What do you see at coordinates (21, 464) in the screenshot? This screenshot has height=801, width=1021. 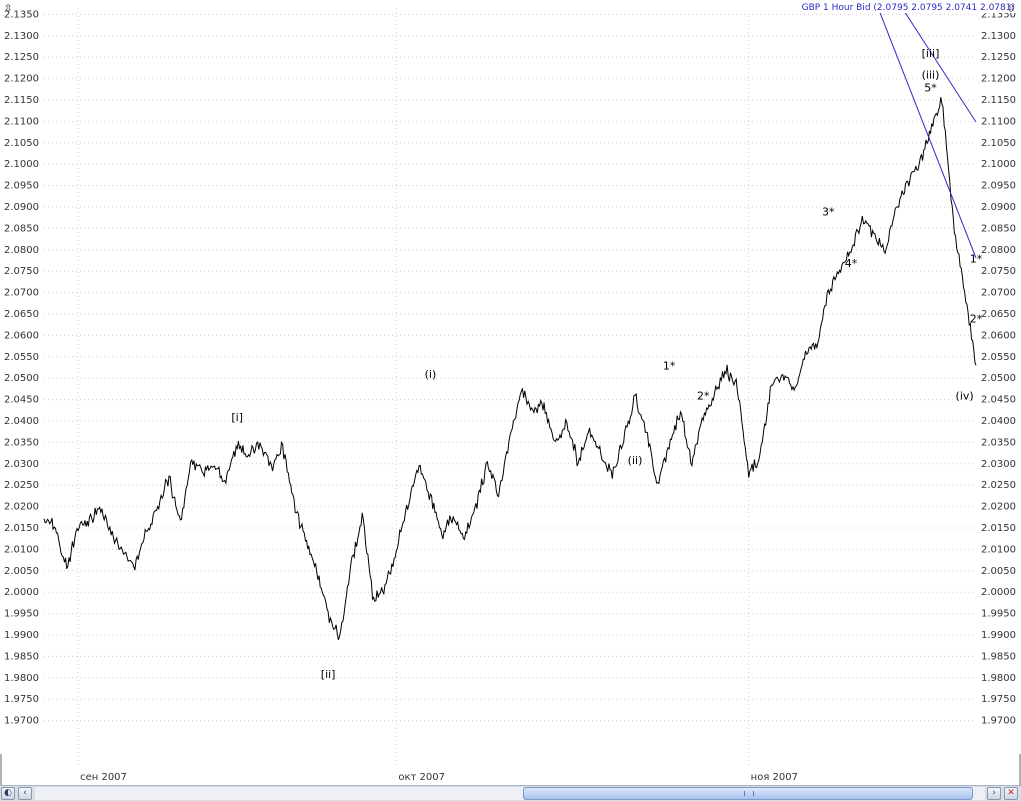 I see `y-tick-label-left: 2.0300` at bounding box center [21, 464].